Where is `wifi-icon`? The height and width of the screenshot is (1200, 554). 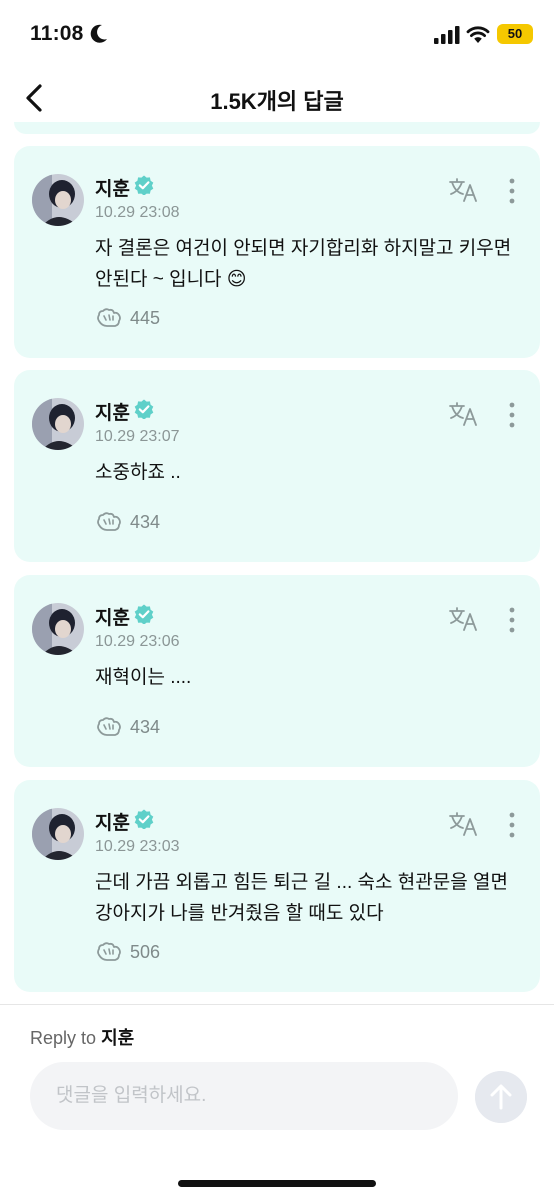
wifi-icon is located at coordinates (478, 34).